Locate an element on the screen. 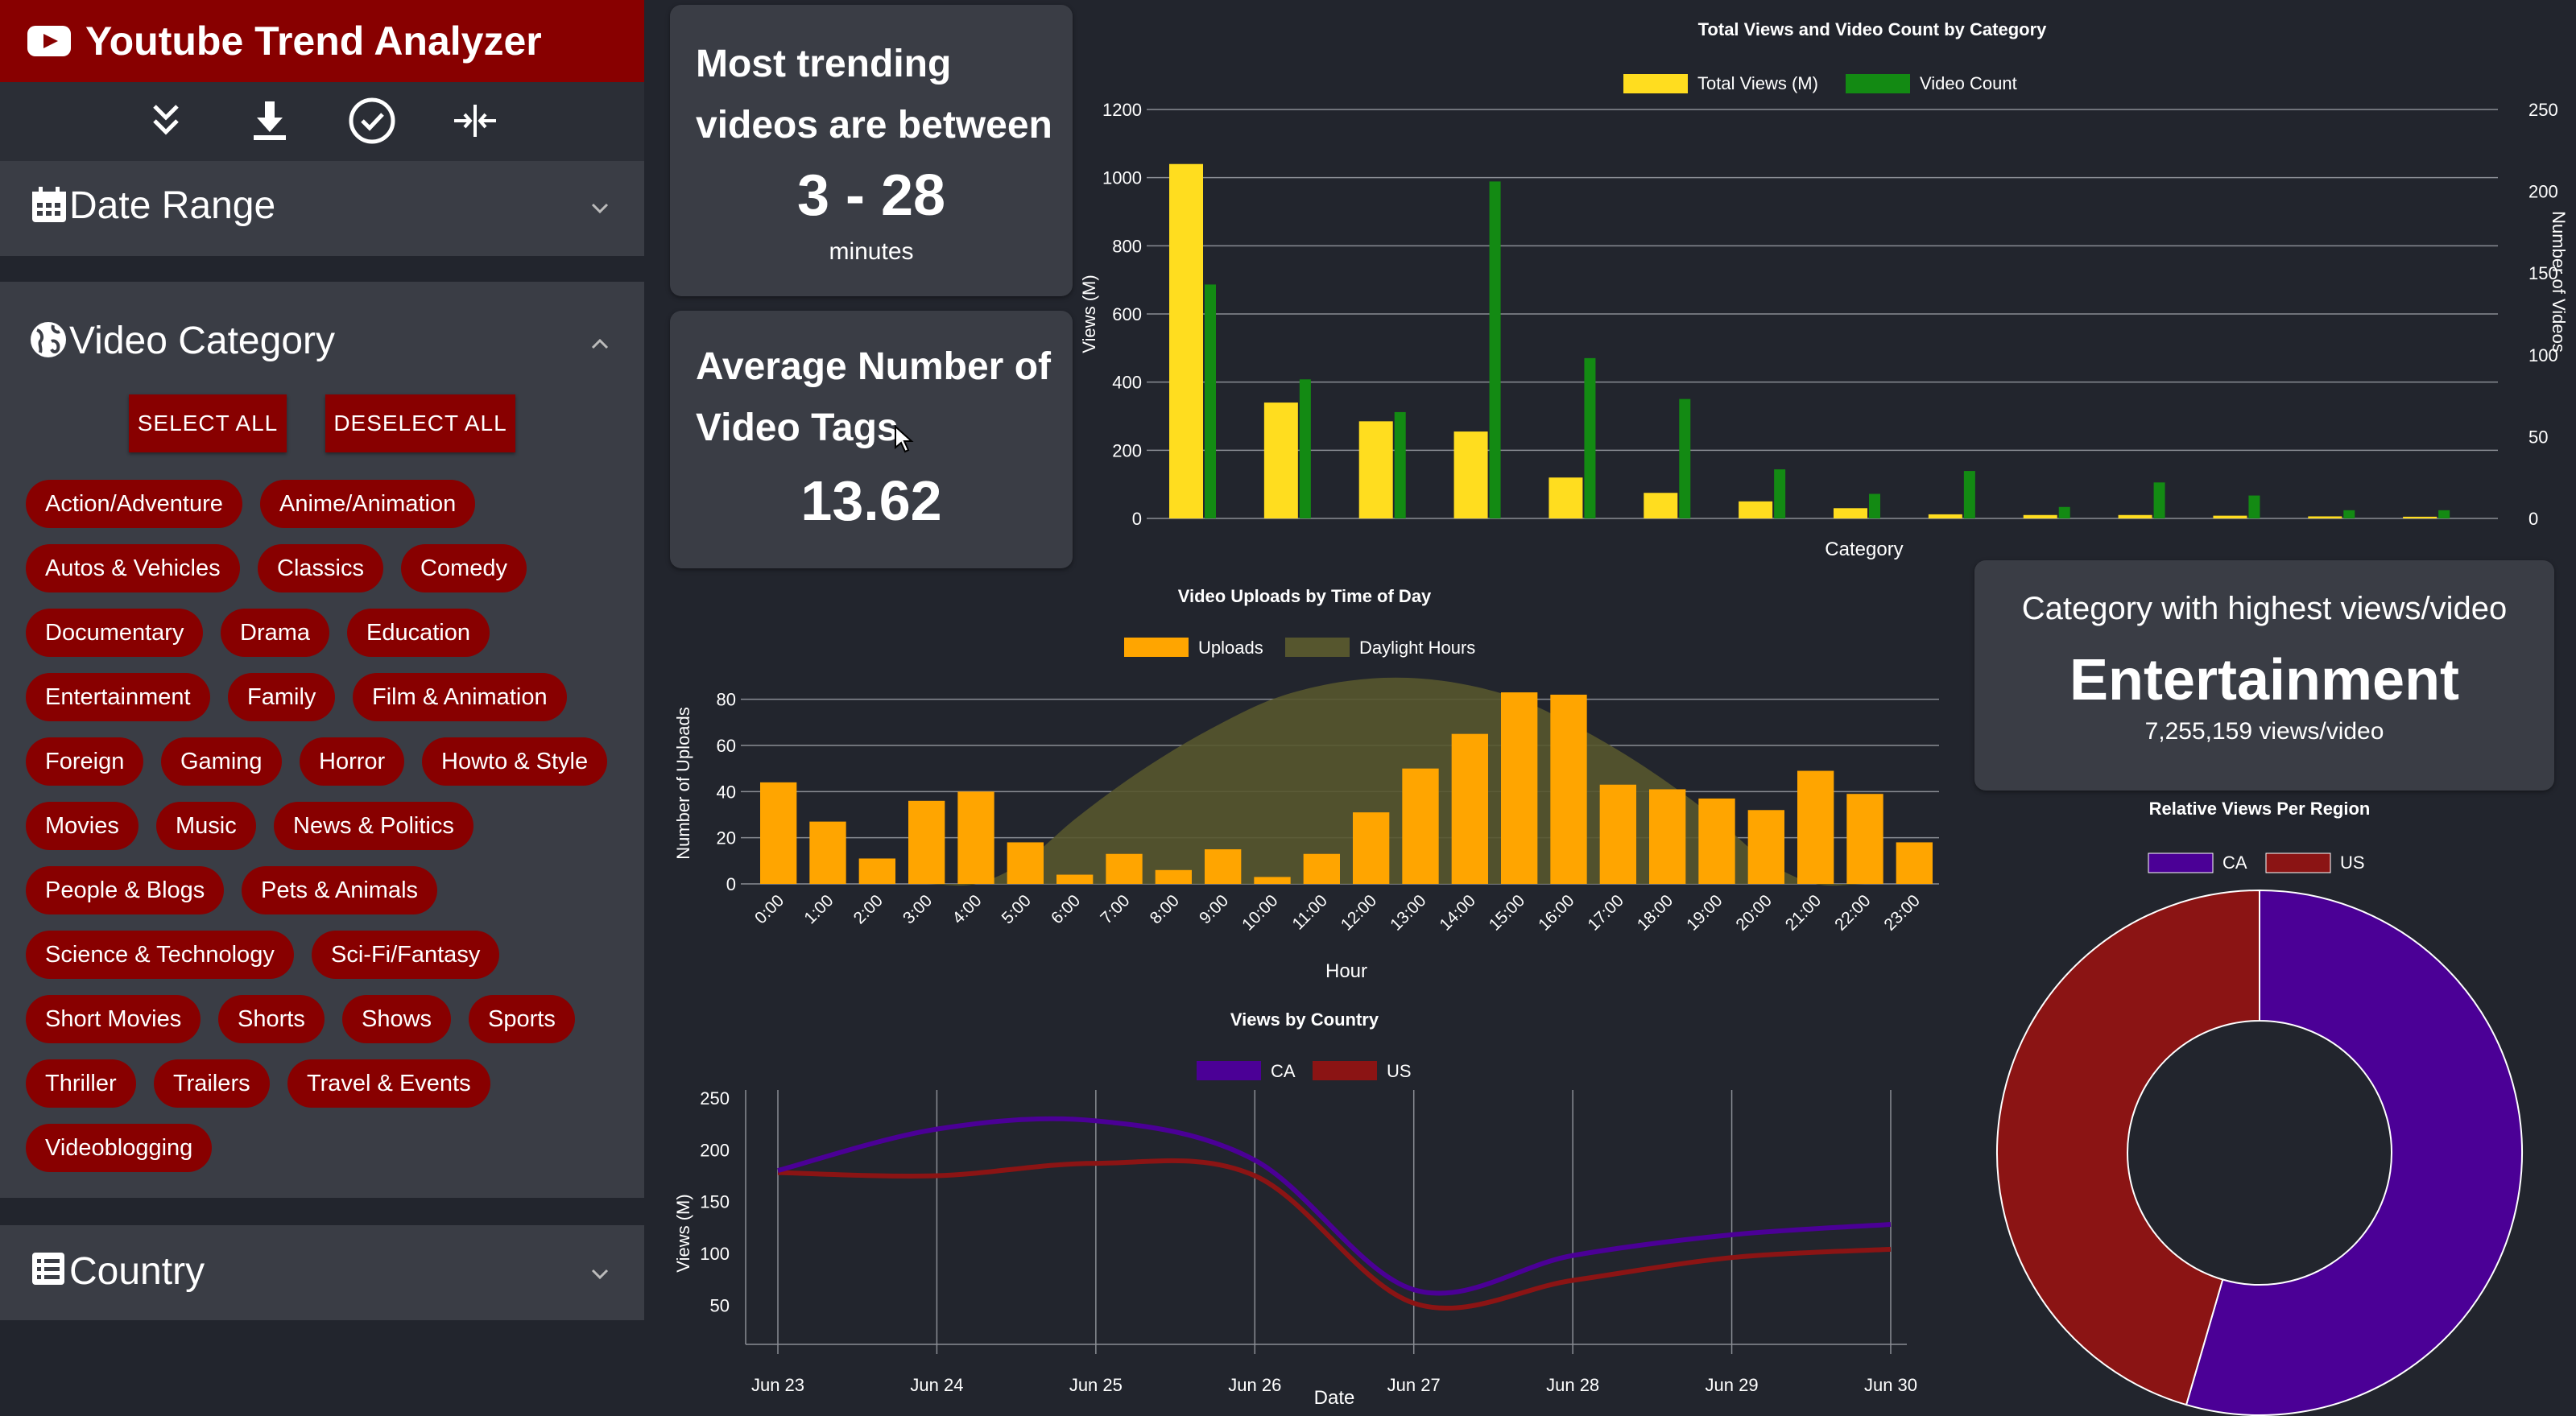 Image resolution: width=2576 pixels, height=1416 pixels. x-tick-label: 10:00 is located at coordinates (1259, 912).